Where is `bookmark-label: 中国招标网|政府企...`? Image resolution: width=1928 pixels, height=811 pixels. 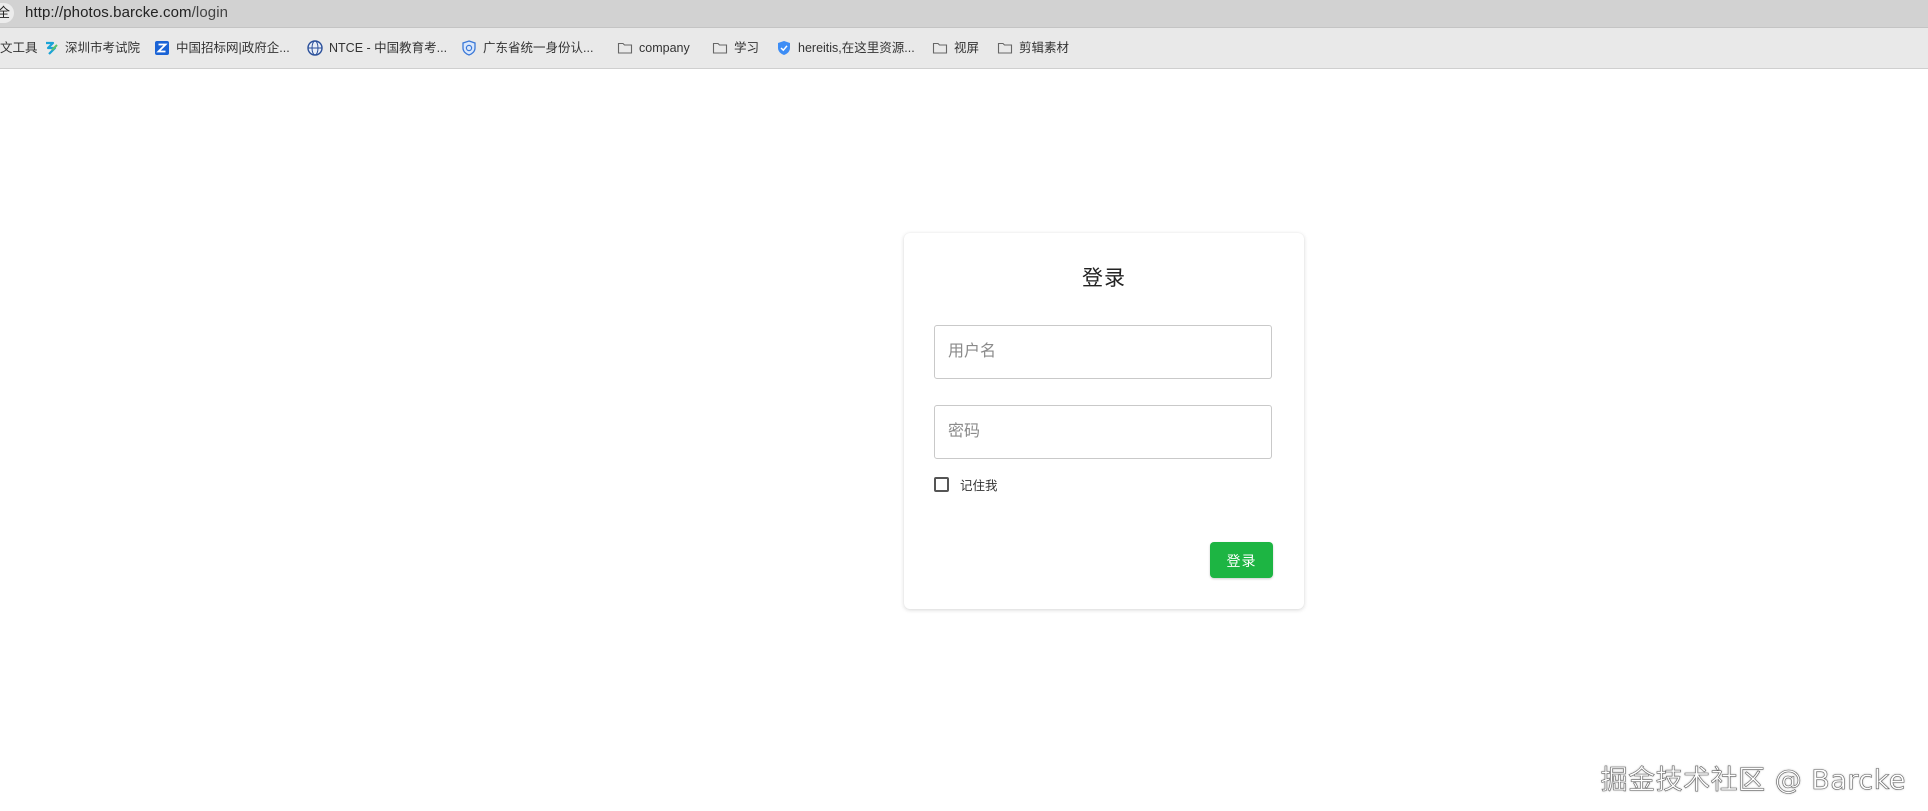
bookmark-label: 中国招标网|政府企... is located at coordinates (233, 48).